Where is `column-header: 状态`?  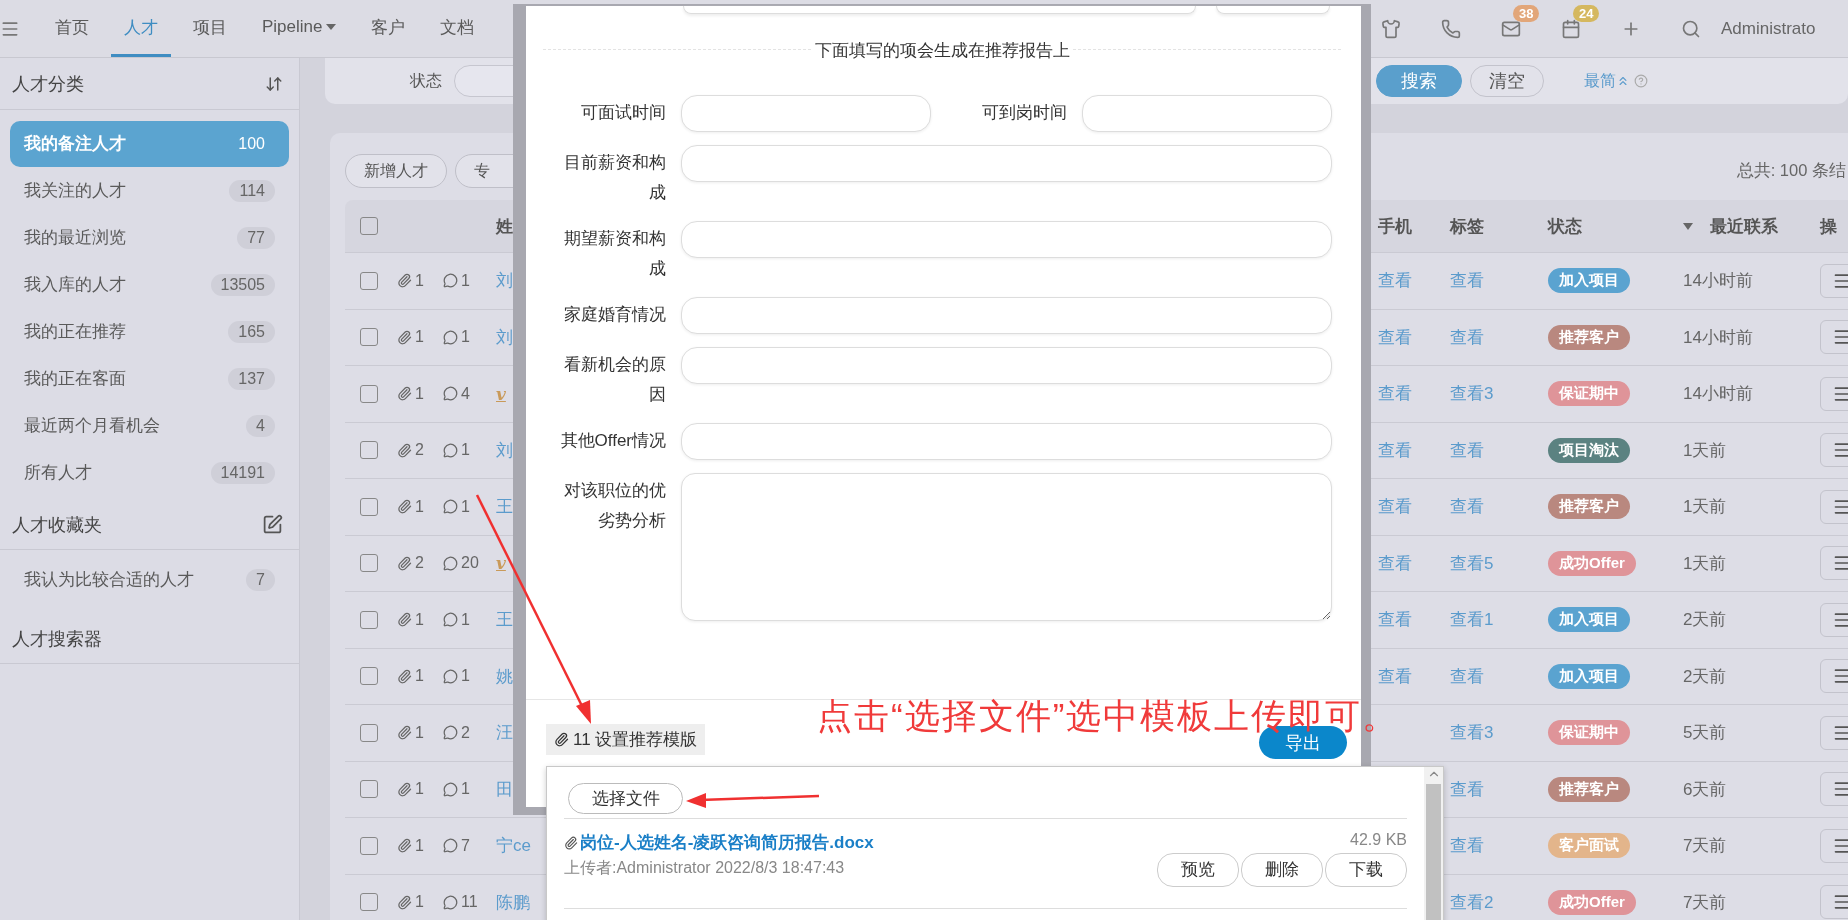 column-header: 状态 is located at coordinates (1565, 226).